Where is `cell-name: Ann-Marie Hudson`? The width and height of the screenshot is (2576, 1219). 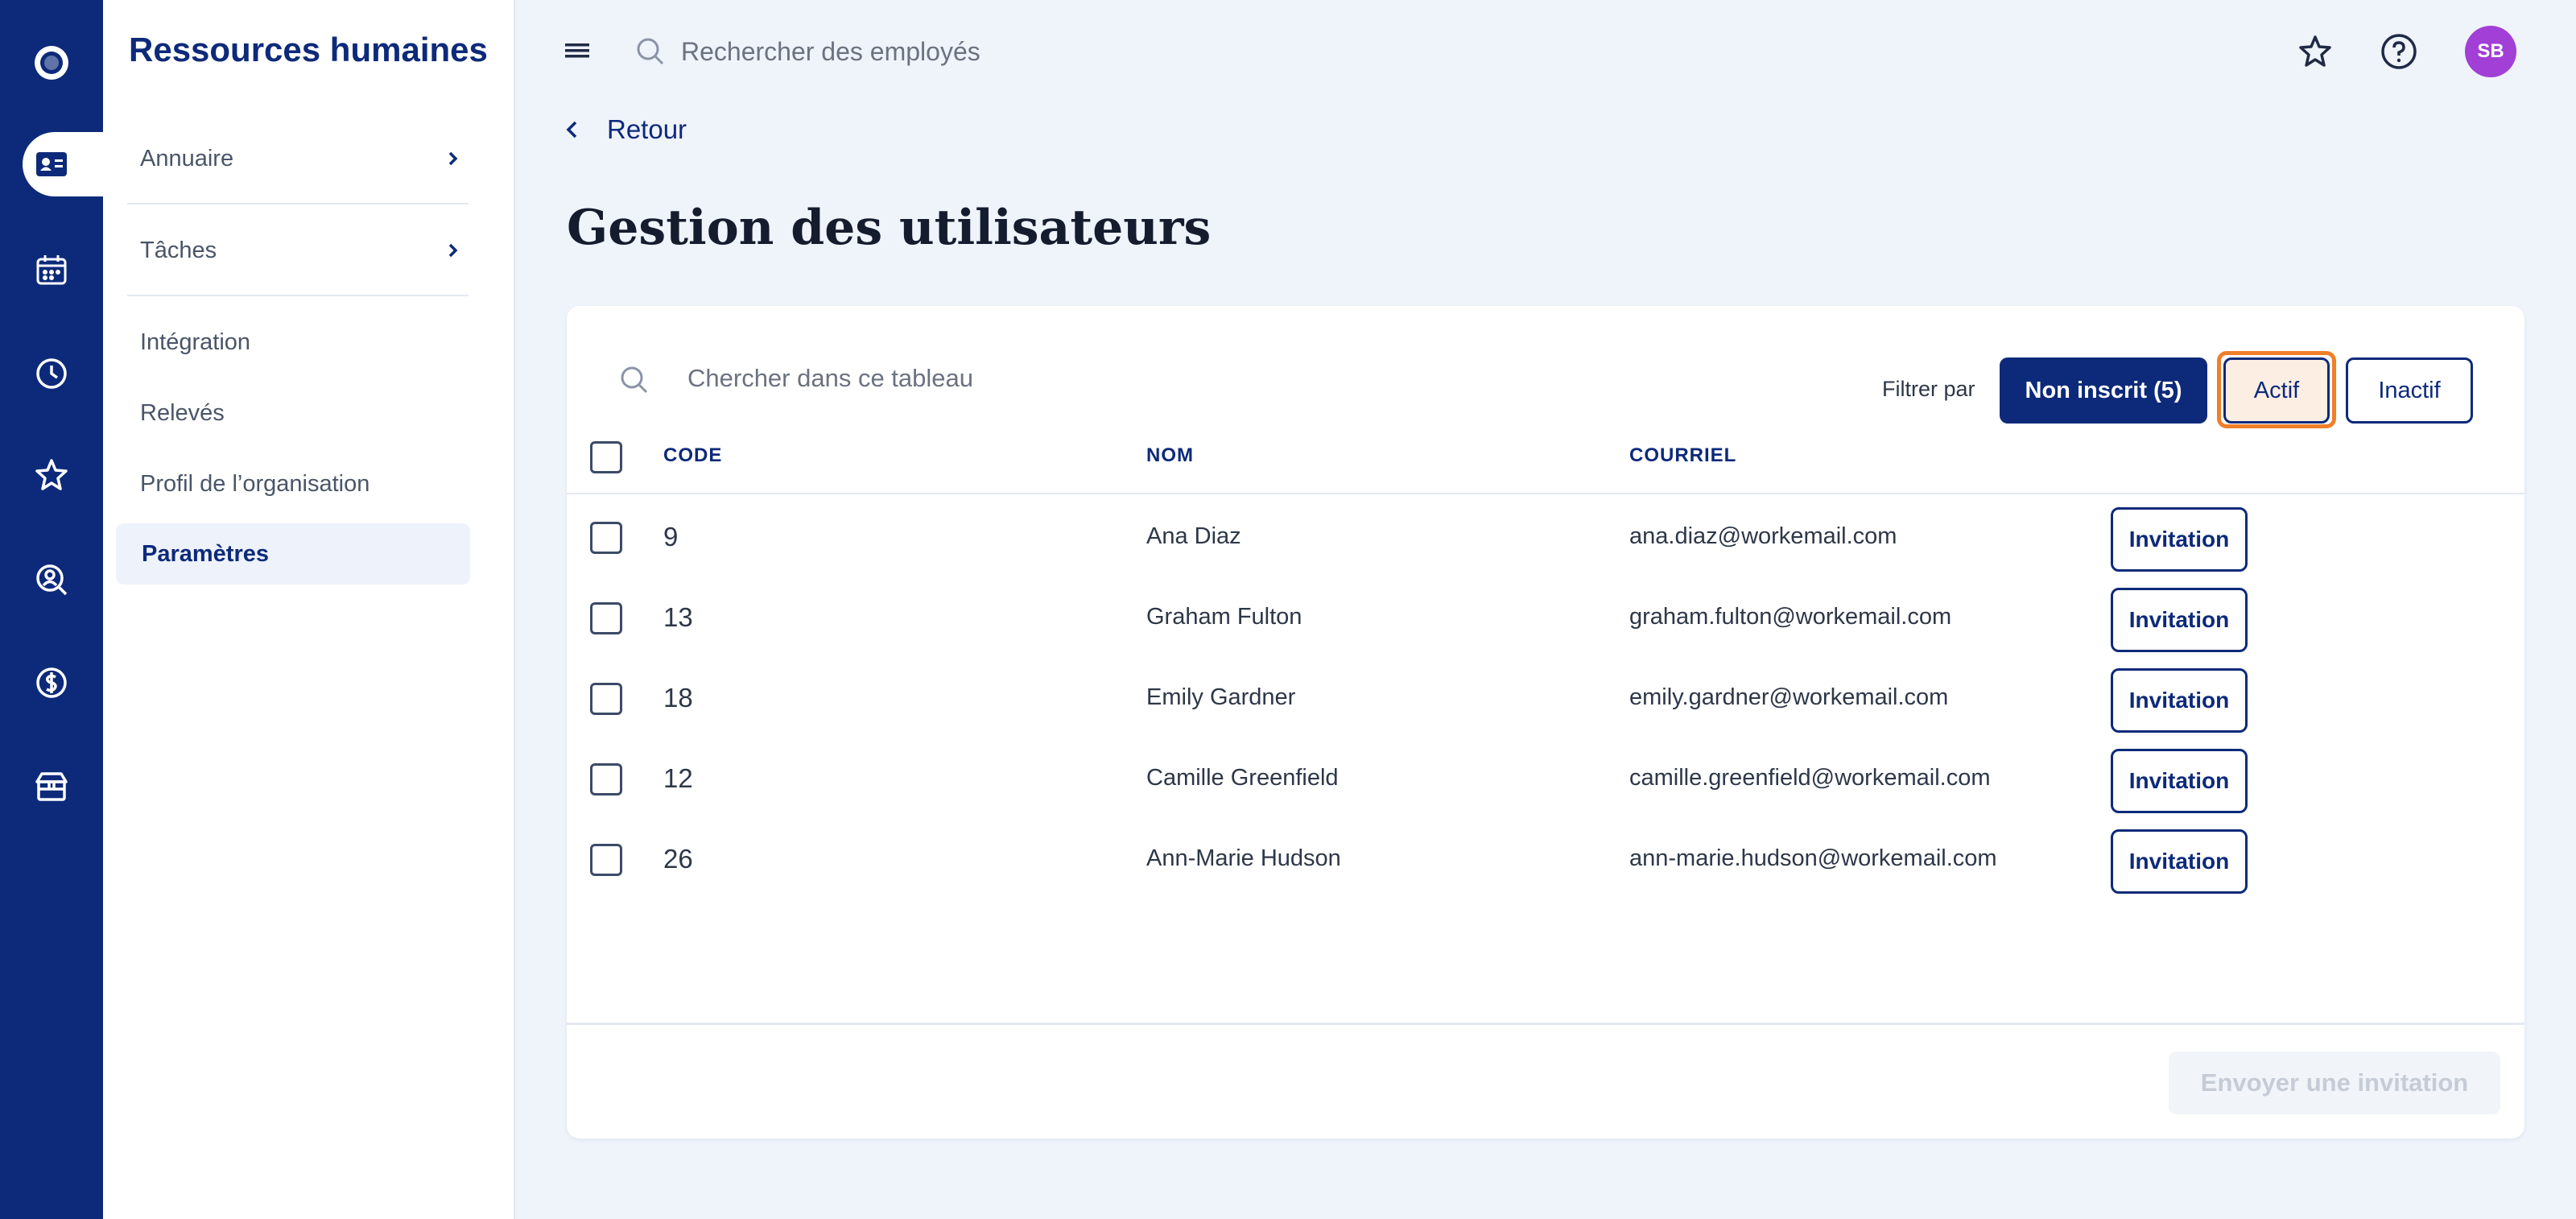
cell-name: Ann-Marie Hudson is located at coordinates (1243, 858).